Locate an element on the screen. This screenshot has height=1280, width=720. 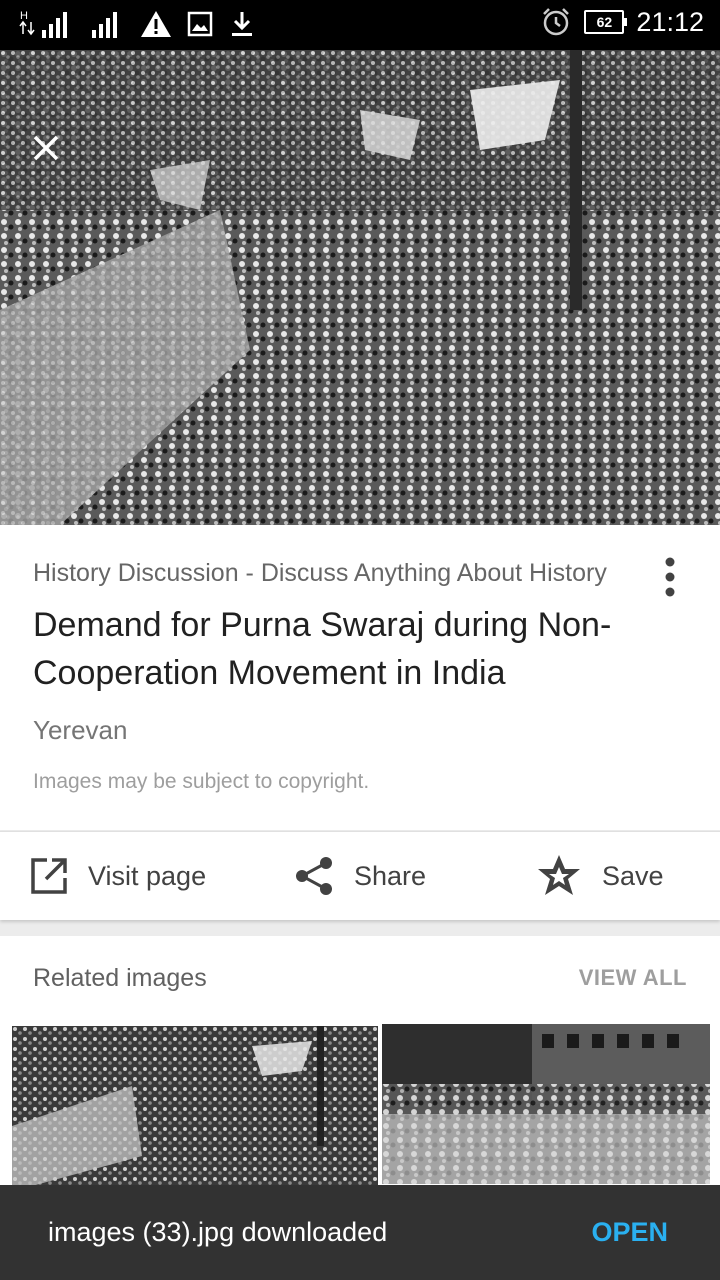
download-icon is located at coordinates (242, 24).